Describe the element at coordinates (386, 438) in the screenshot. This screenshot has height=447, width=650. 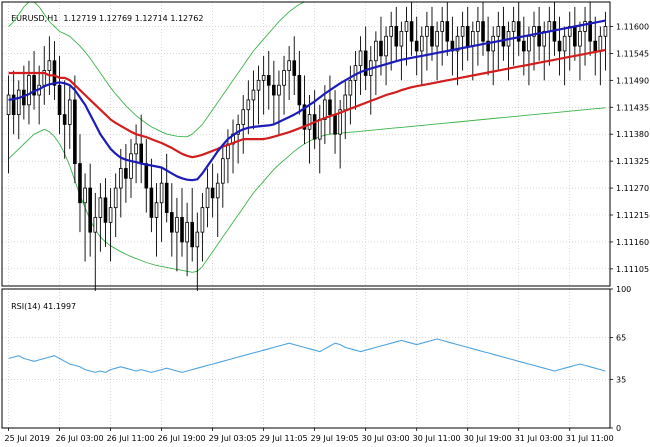
I see `time-tick-label: 30 Jul 03:00` at that location.